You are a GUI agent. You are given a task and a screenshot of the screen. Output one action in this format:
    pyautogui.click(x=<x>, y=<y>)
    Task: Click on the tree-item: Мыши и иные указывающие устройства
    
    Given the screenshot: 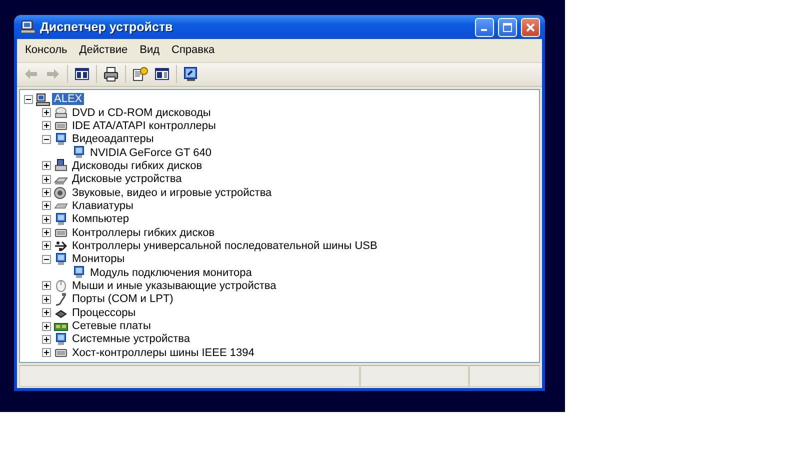 What is the action you would take?
    pyautogui.click(x=174, y=286)
    